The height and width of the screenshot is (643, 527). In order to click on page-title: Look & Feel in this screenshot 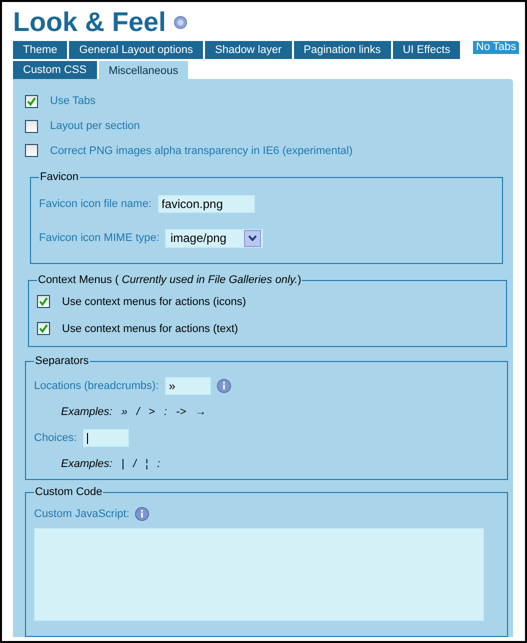, I will do `click(89, 22)`.